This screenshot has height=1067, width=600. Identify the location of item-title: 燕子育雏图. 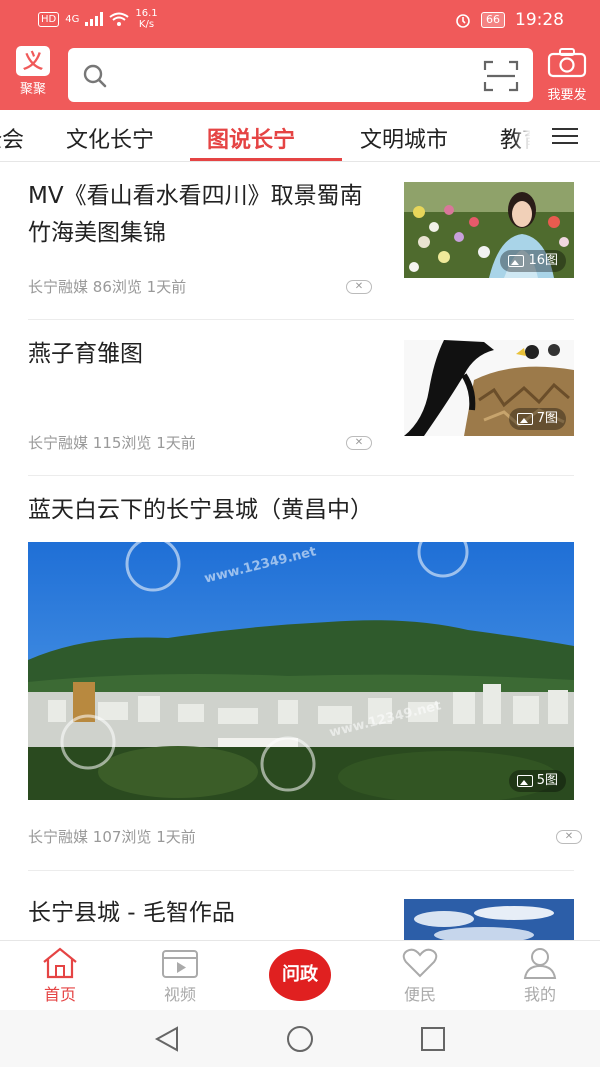
(85, 354).